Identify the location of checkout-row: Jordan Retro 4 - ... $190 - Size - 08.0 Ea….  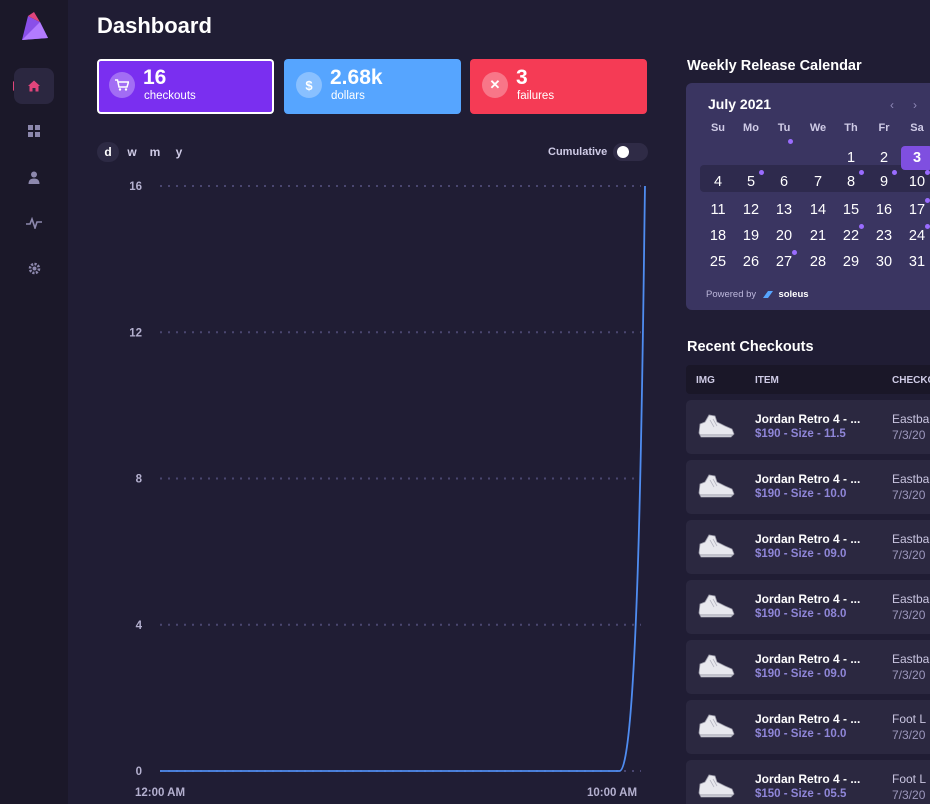
(808, 607).